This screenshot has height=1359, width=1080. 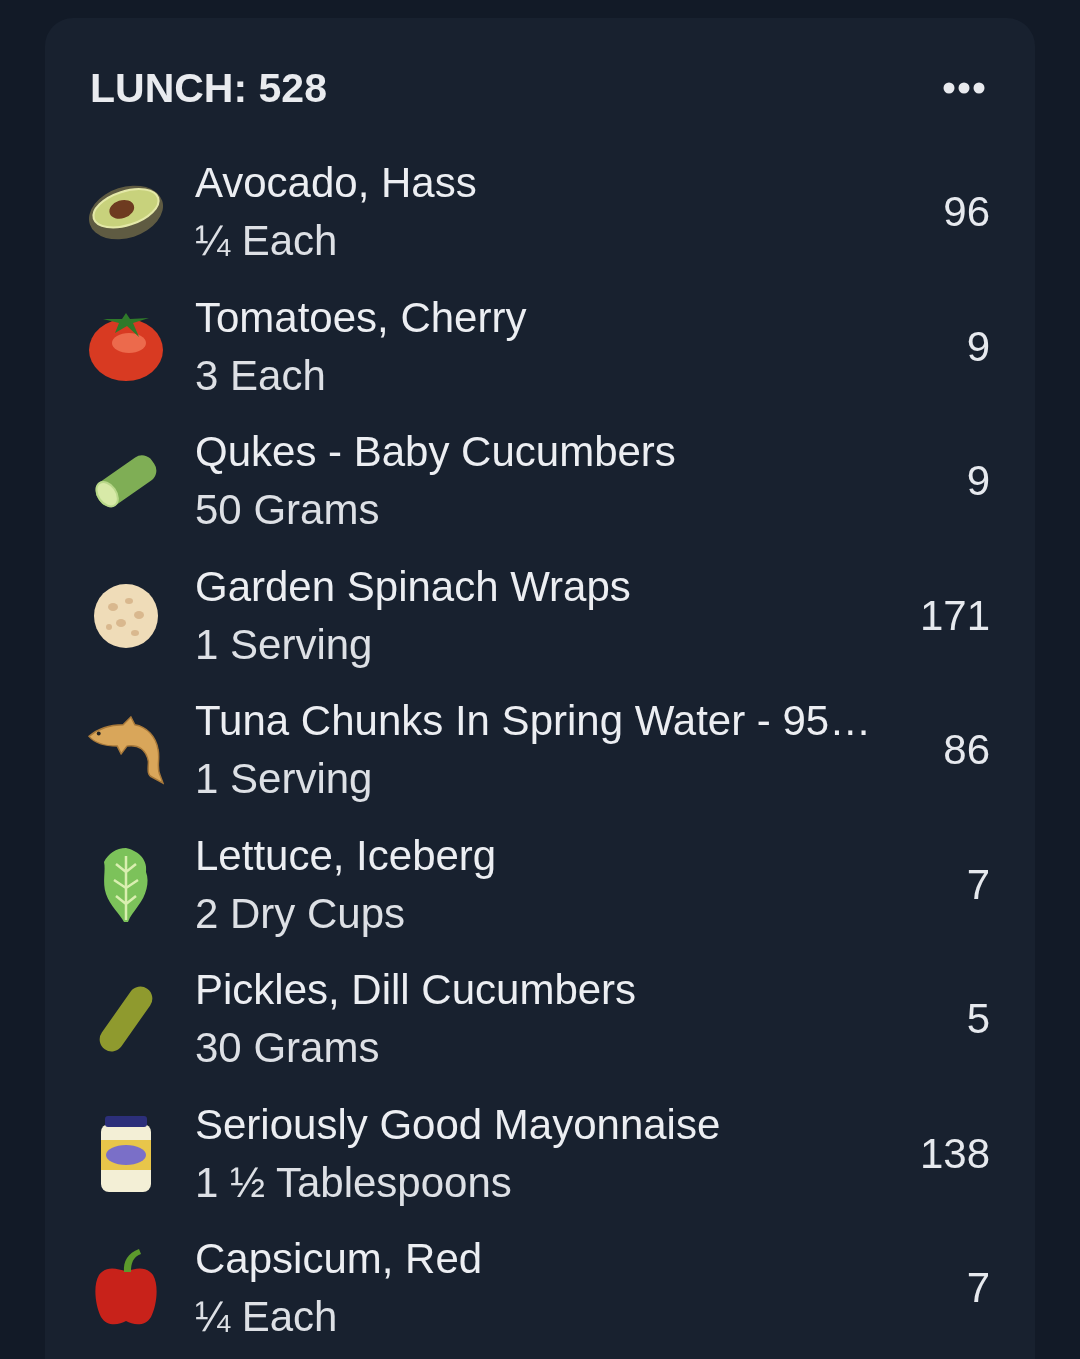 I want to click on more-icon, so click(x=964, y=88).